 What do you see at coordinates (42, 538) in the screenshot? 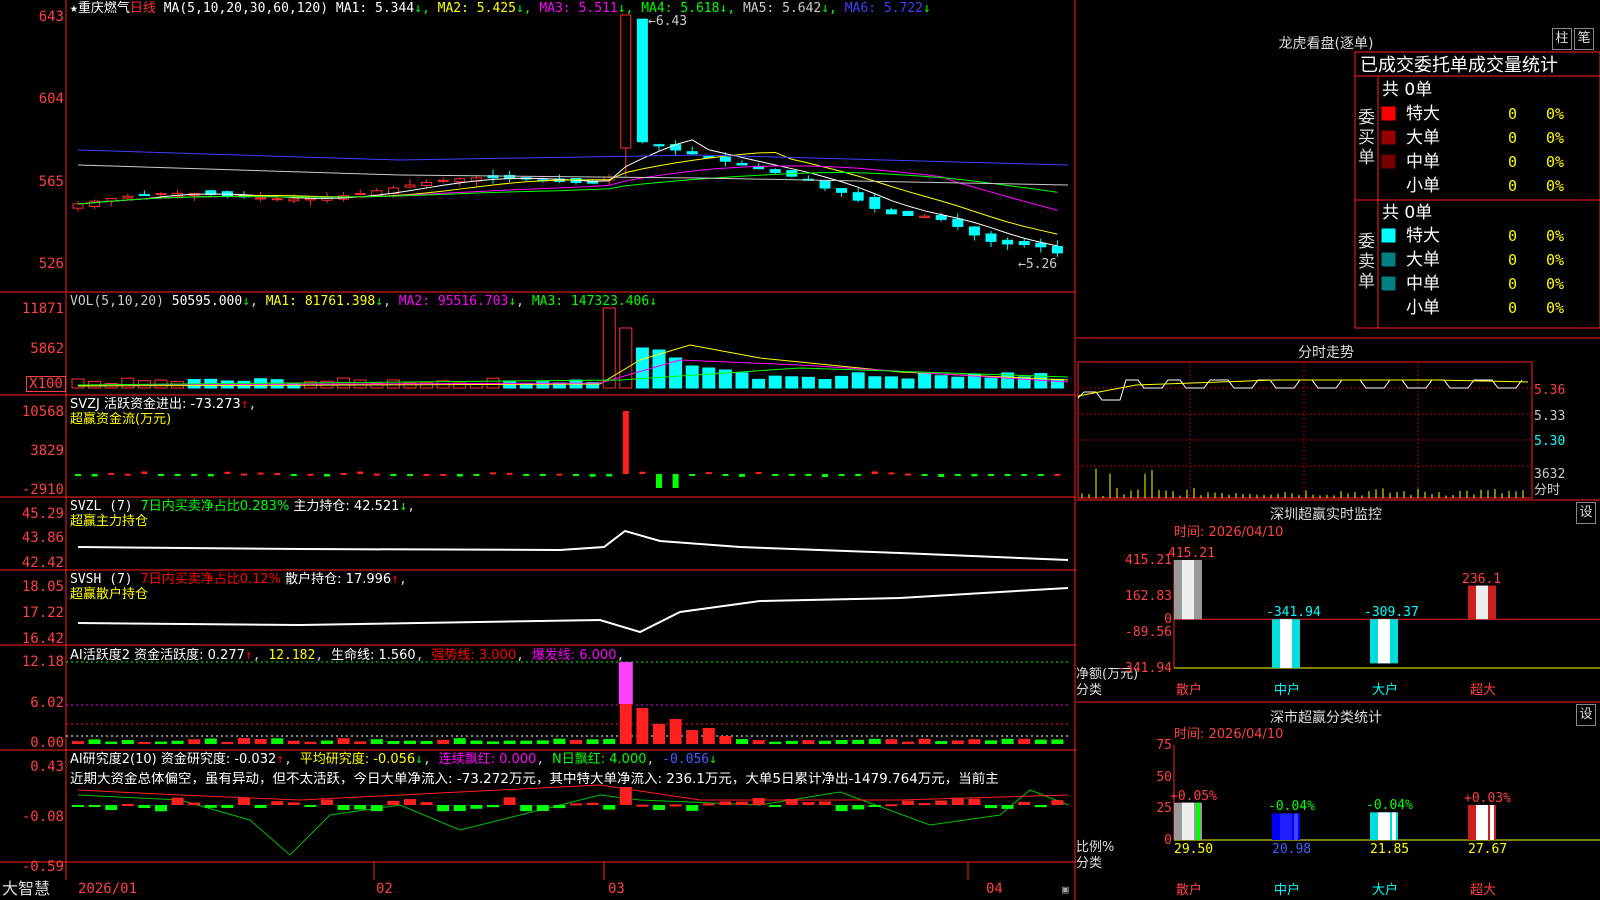
I see `svzl-ytick: 43.86` at bounding box center [42, 538].